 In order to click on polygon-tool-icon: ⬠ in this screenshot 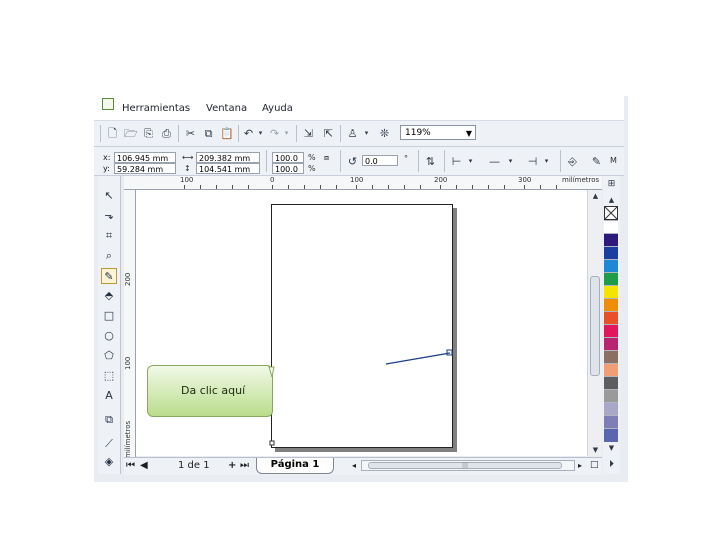, I will do `click(109, 356)`.